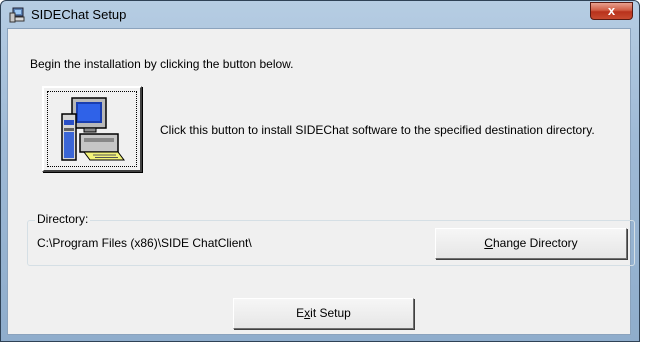  I want to click on change-directory-label-rest: hange Directory, so click(535, 243).